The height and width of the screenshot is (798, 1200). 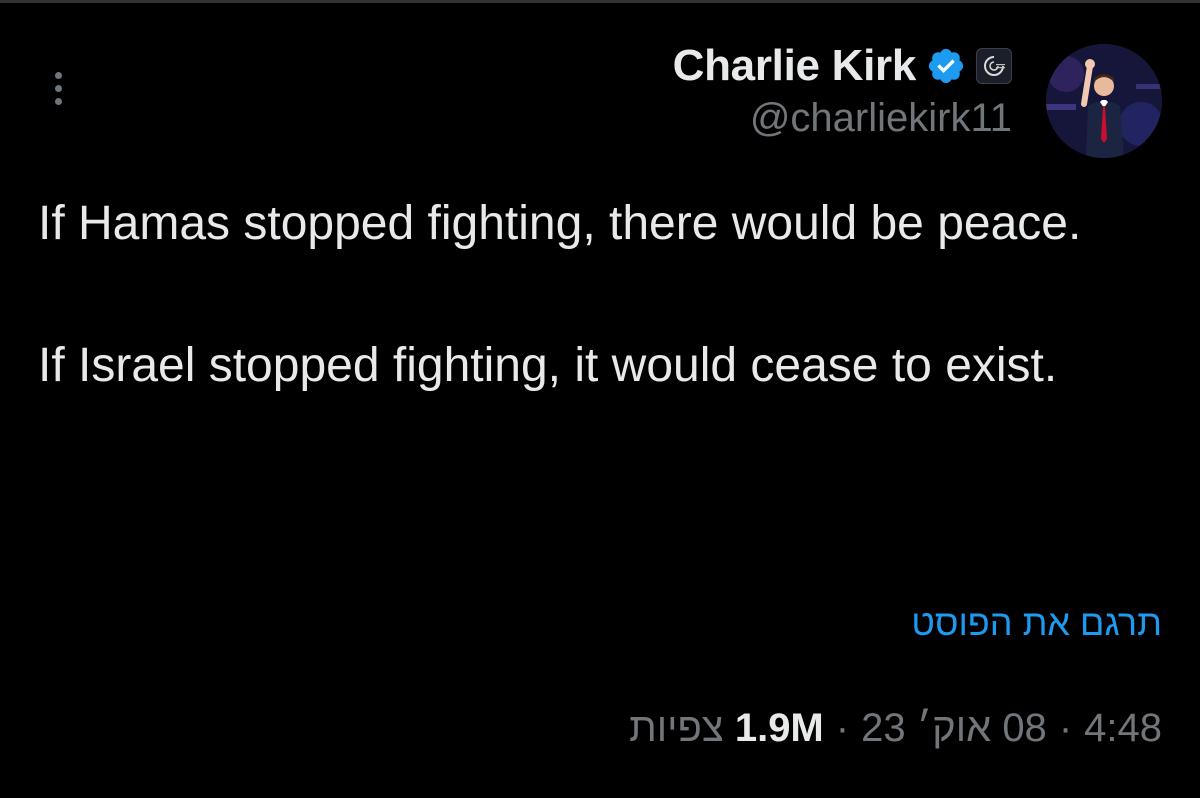 I want to click on affiliation-badge-icon, so click(x=994, y=66).